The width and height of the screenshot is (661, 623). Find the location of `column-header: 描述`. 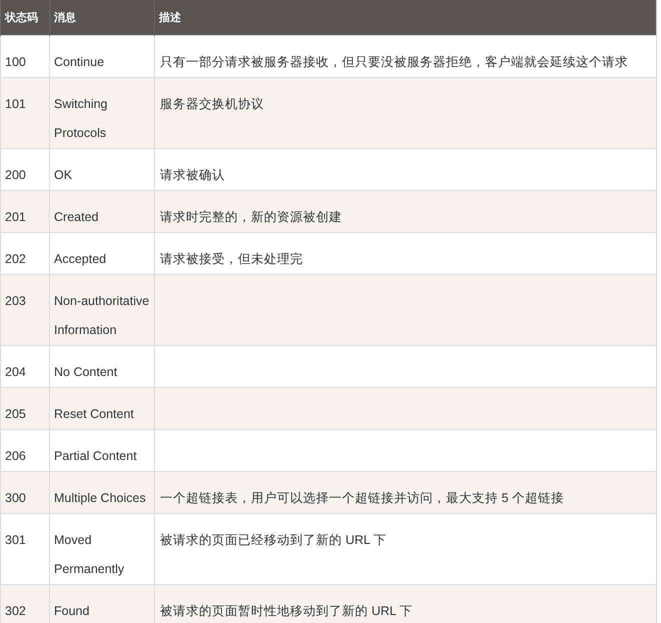

column-header: 描述 is located at coordinates (405, 18).